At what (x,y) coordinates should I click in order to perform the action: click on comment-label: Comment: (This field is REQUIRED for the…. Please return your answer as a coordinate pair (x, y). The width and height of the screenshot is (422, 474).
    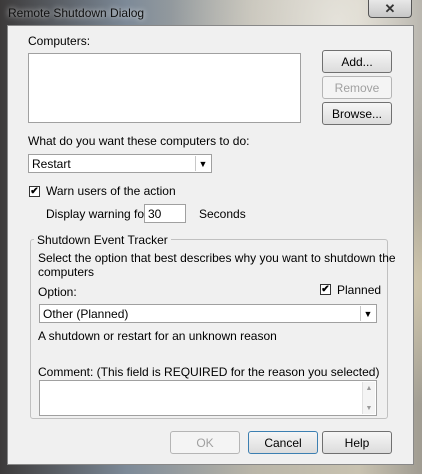
    Looking at the image, I should click on (209, 372).